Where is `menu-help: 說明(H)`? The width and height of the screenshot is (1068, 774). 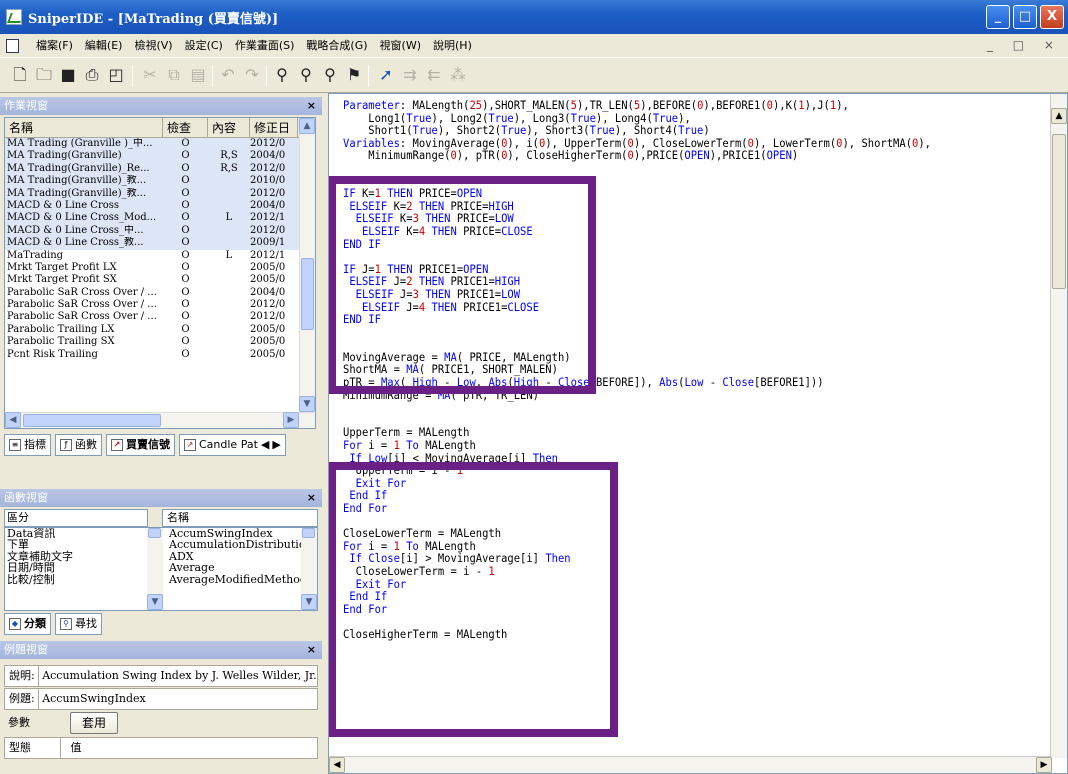
menu-help: 說明(H) is located at coordinates (452, 46).